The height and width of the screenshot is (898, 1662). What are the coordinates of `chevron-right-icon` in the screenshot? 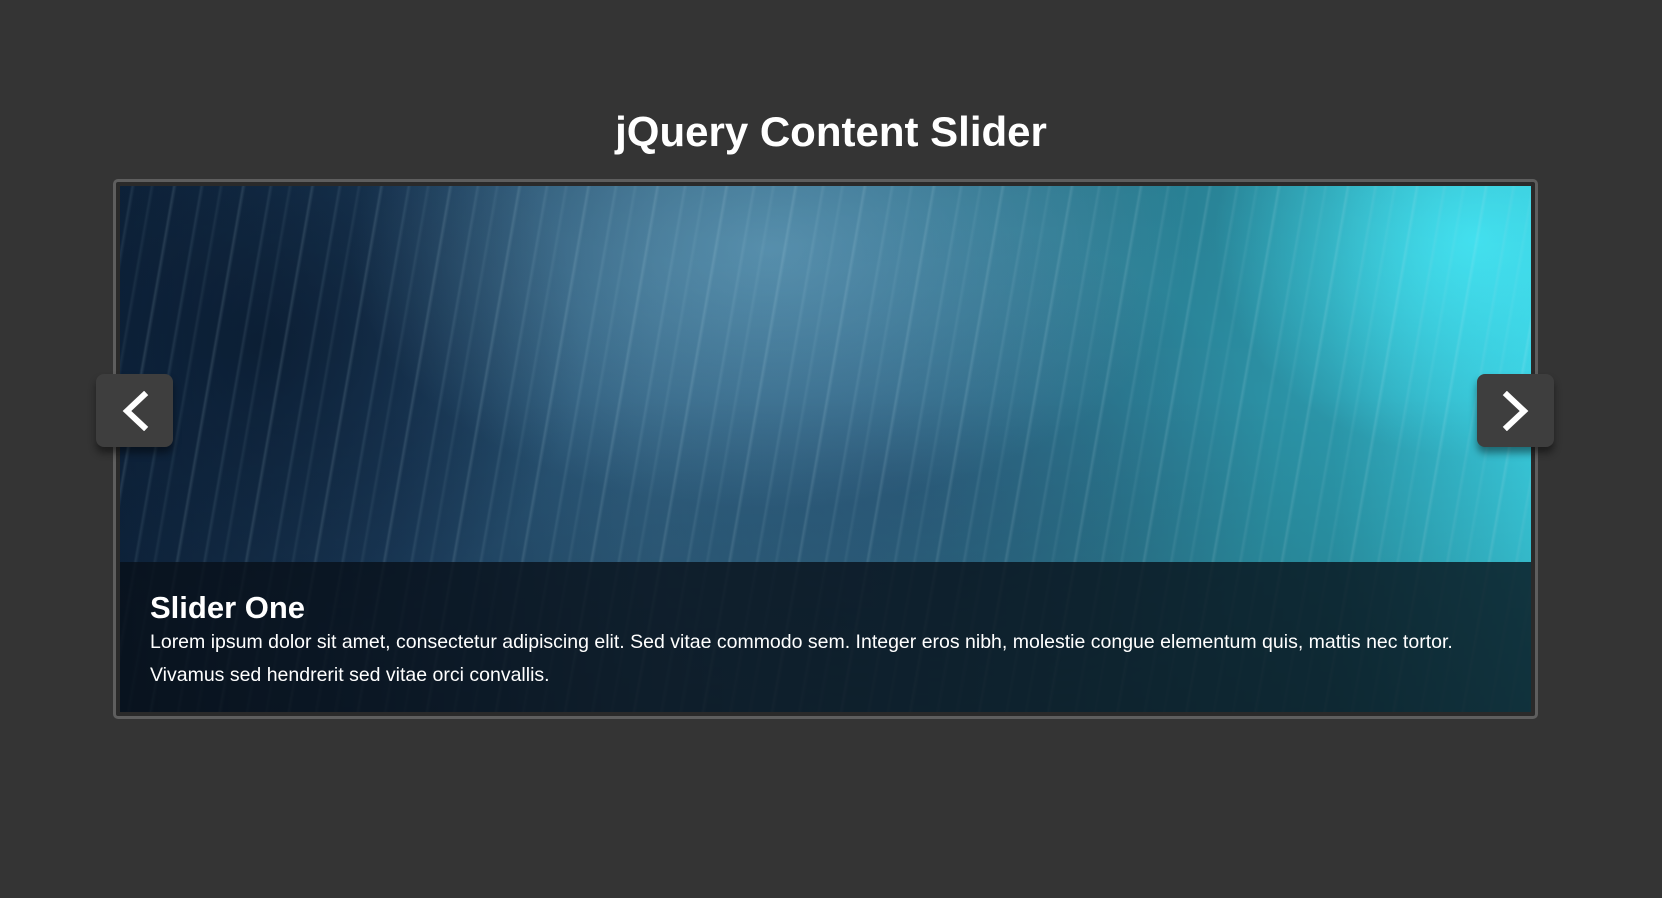 It's located at (1515, 410).